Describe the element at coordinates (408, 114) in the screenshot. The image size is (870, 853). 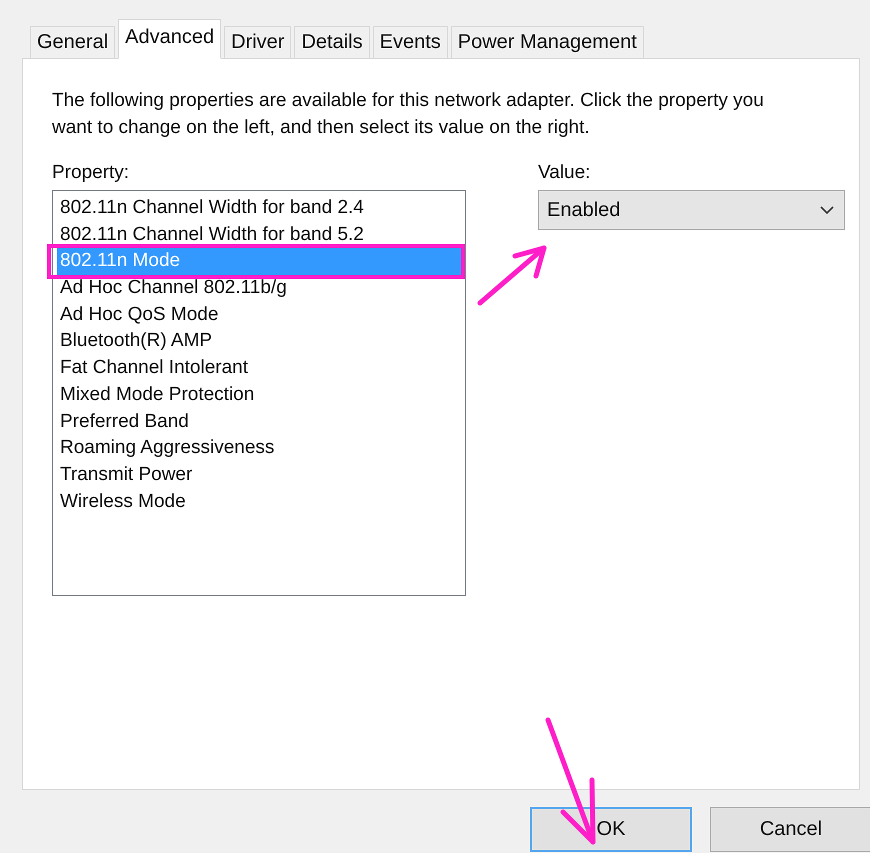
I see `description-text: The following properties are available for this network adapter. Click the property you want to change on the left, and then select its value on the right.` at that location.